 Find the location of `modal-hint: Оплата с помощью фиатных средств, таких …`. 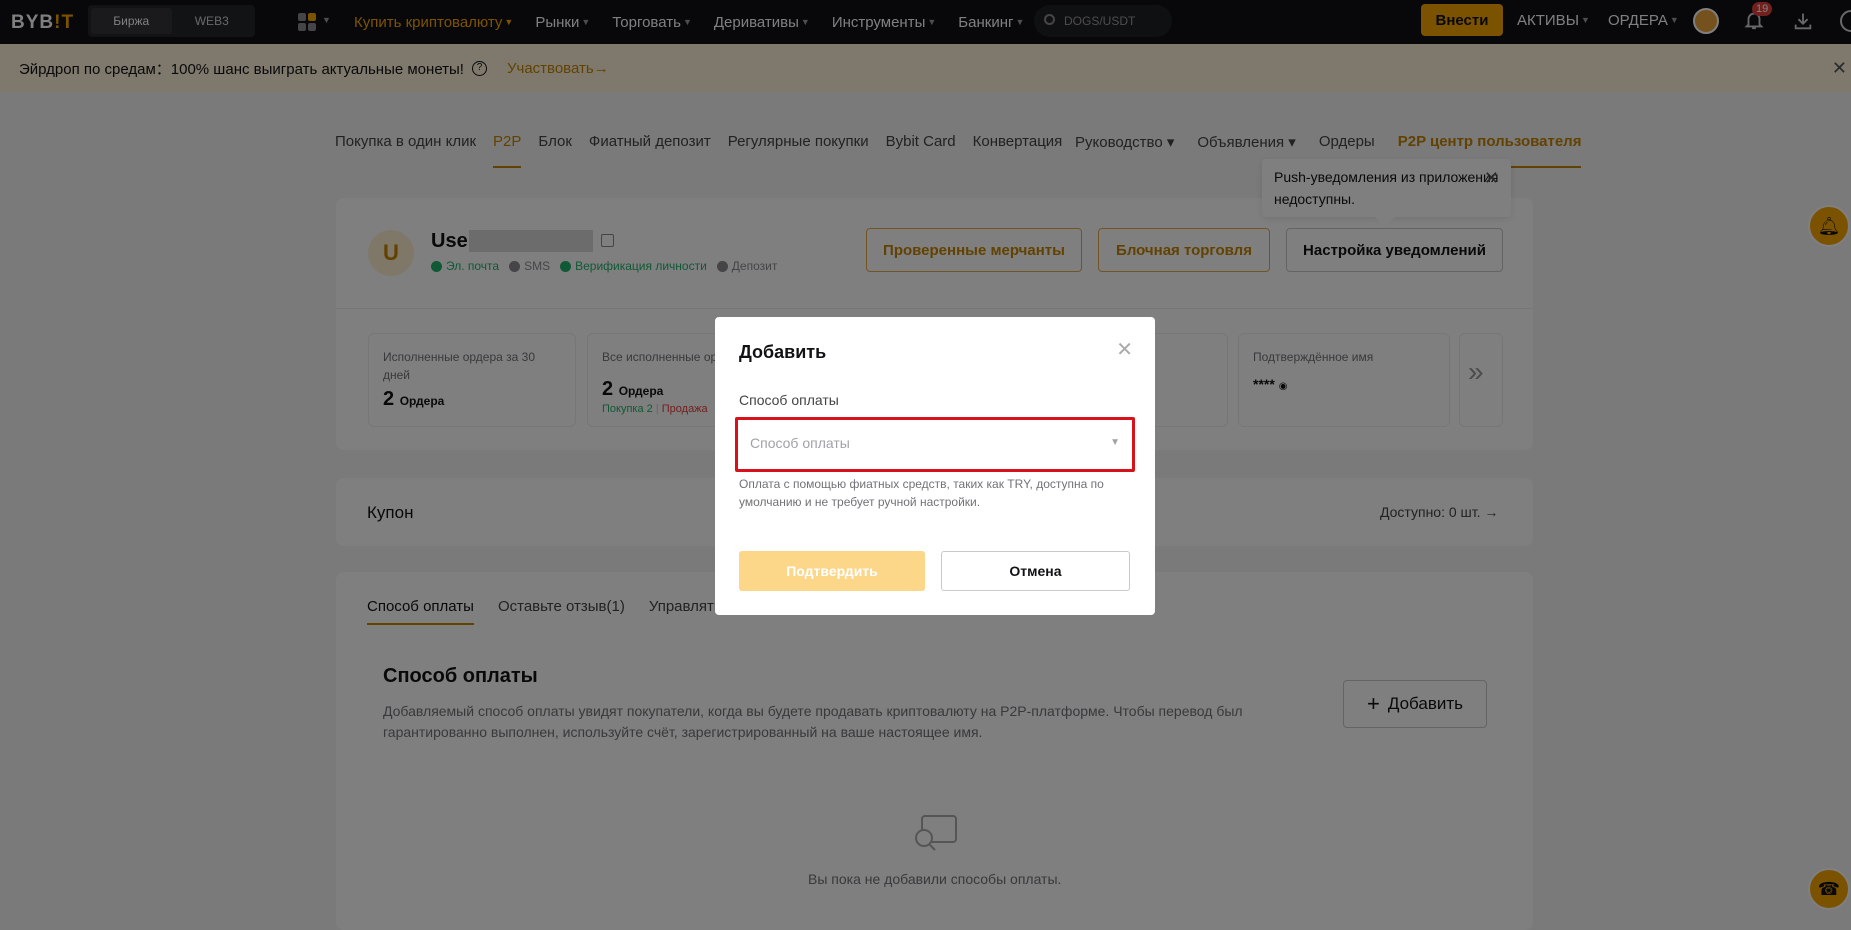

modal-hint: Оплата с помощью фиатных средств, таких … is located at coordinates (921, 493).